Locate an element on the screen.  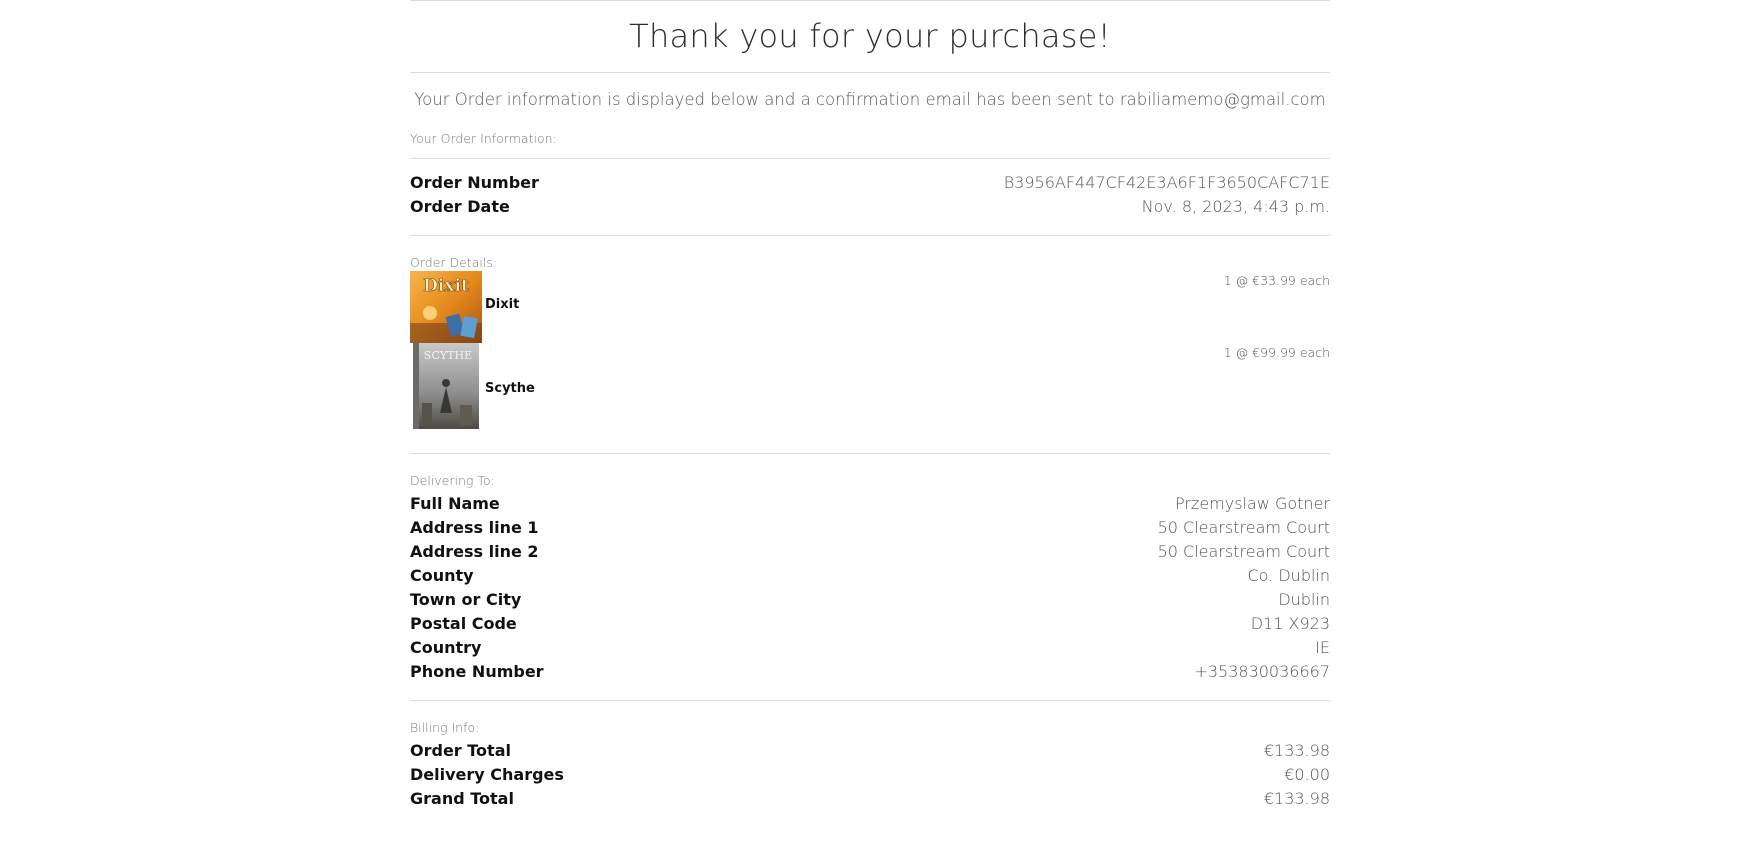
order-date-label: Order Date is located at coordinates (460, 206).